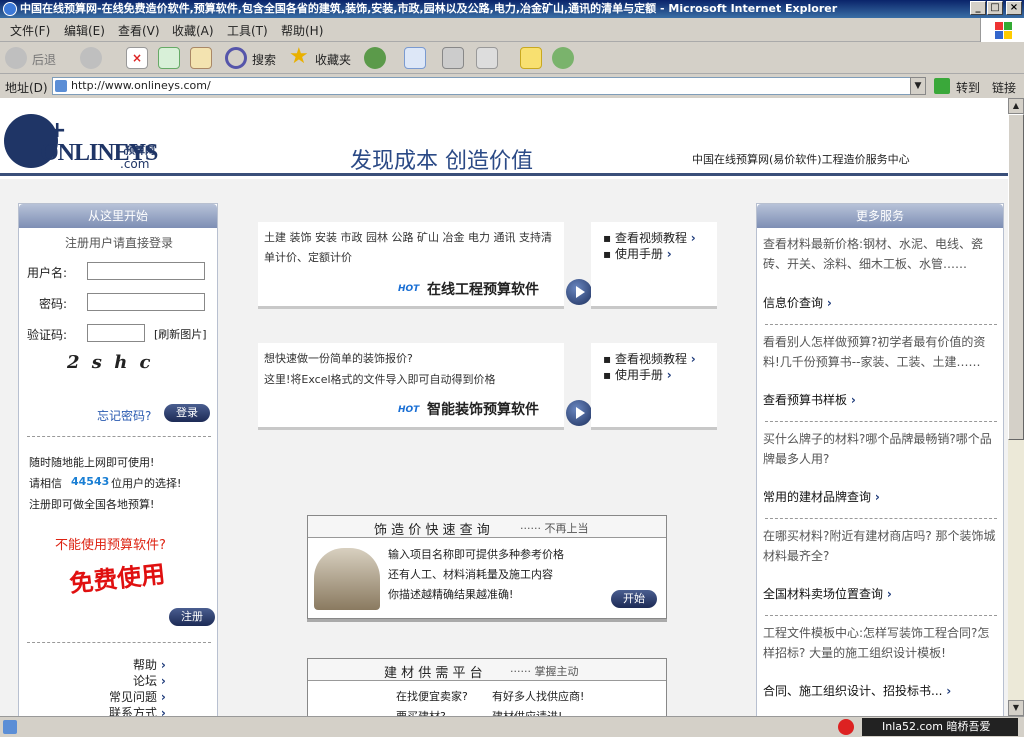  What do you see at coordinates (61, 86) in the screenshot?
I see `page-icon` at bounding box center [61, 86].